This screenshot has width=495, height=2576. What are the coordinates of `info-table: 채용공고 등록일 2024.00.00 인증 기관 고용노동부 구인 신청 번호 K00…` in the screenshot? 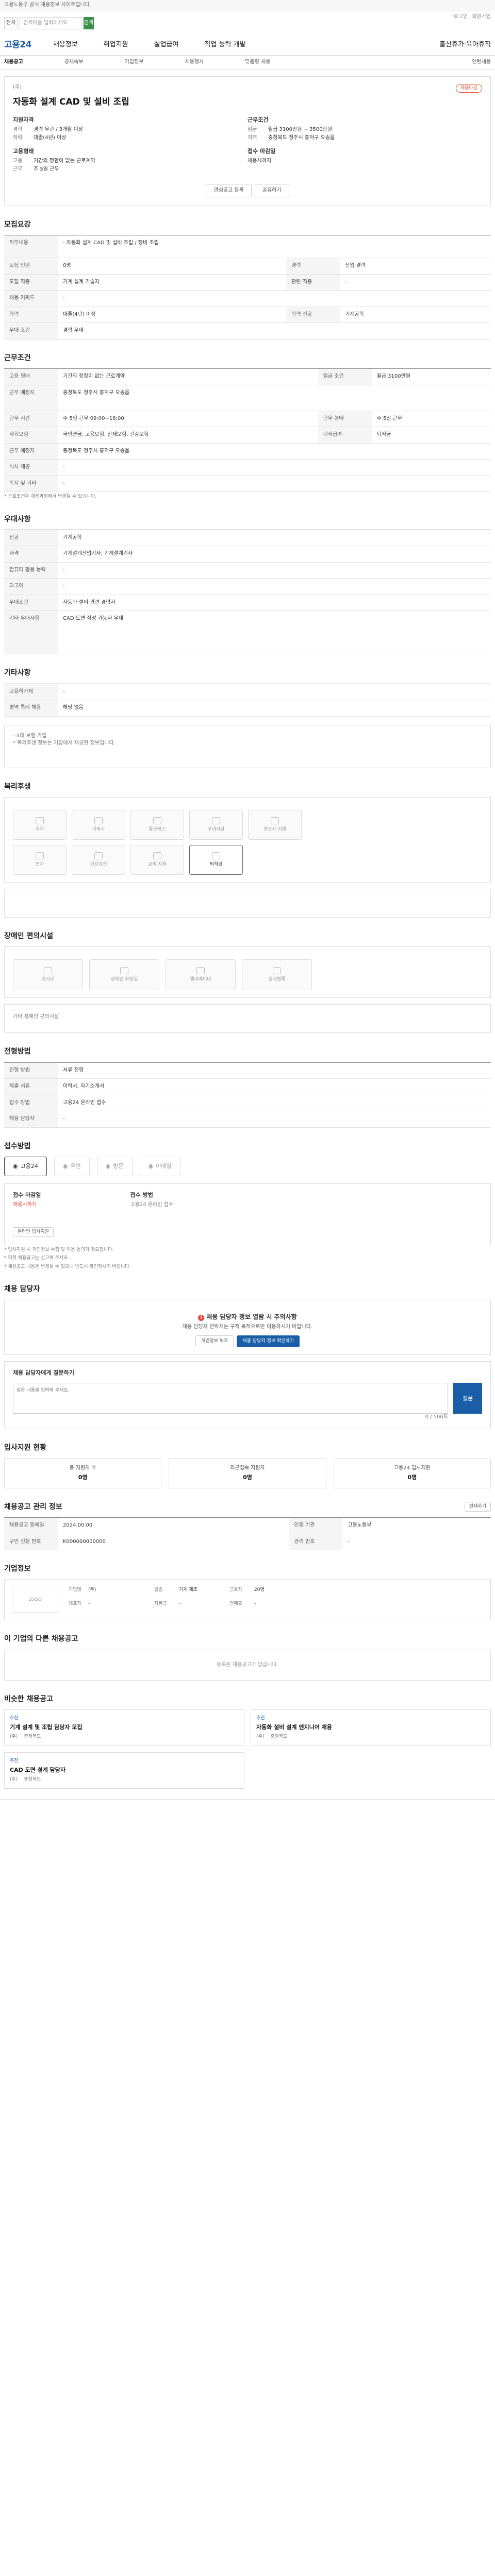 It's located at (247, 1534).